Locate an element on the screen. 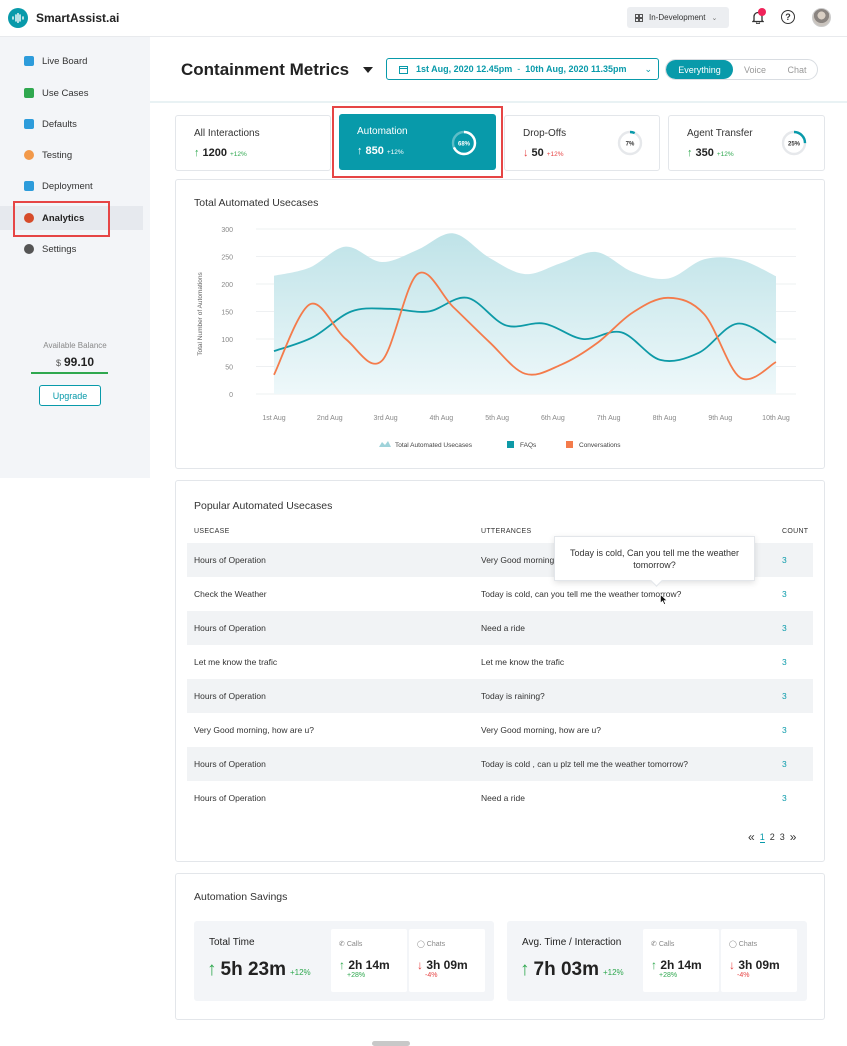 This screenshot has width=847, height=1046. savings-chats: ◯ Chats ↓ 3h 09m -4% is located at coordinates (447, 960).